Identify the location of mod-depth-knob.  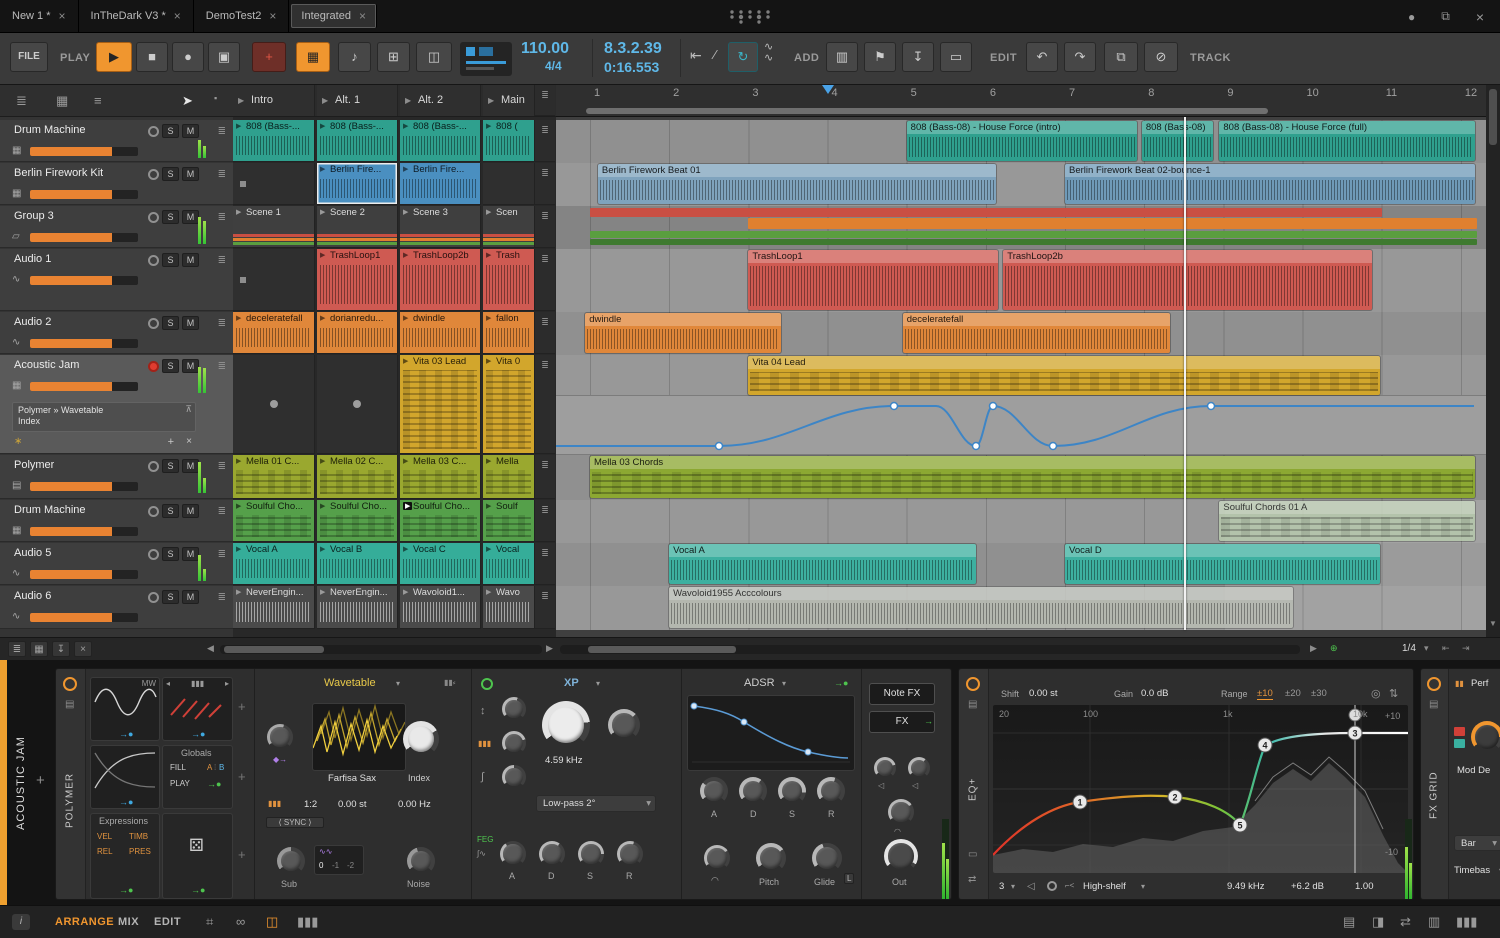
(1485, 737).